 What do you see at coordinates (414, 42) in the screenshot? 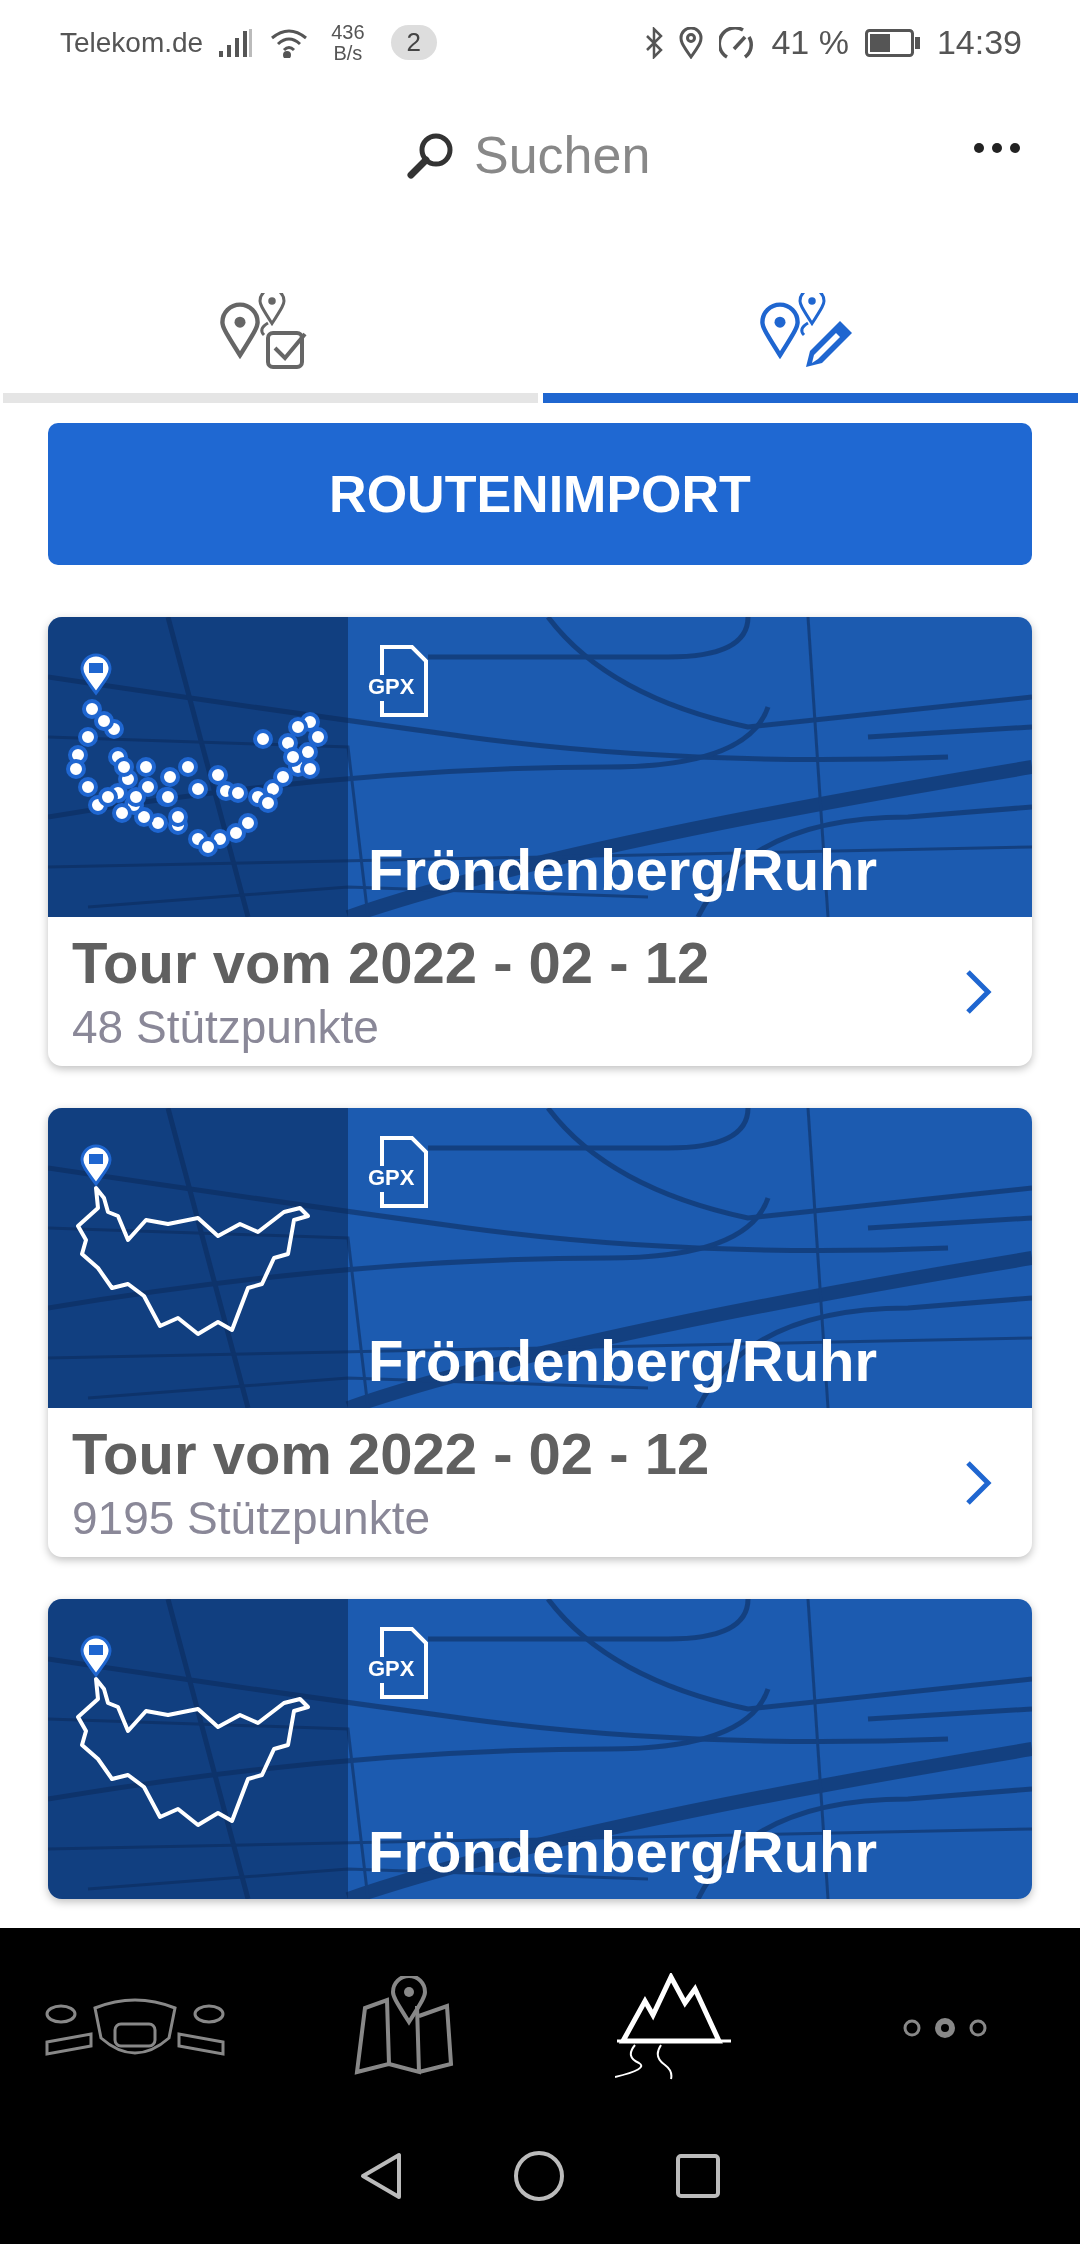
I see `notification-count: 2` at bounding box center [414, 42].